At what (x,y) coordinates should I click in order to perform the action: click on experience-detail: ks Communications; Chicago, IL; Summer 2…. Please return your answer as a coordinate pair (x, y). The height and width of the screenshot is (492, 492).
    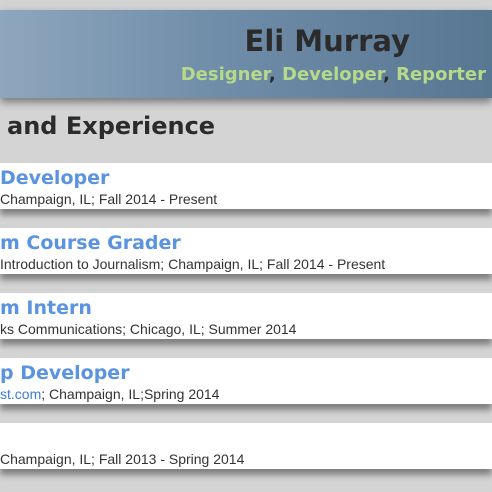
    Looking at the image, I should click on (148, 329).